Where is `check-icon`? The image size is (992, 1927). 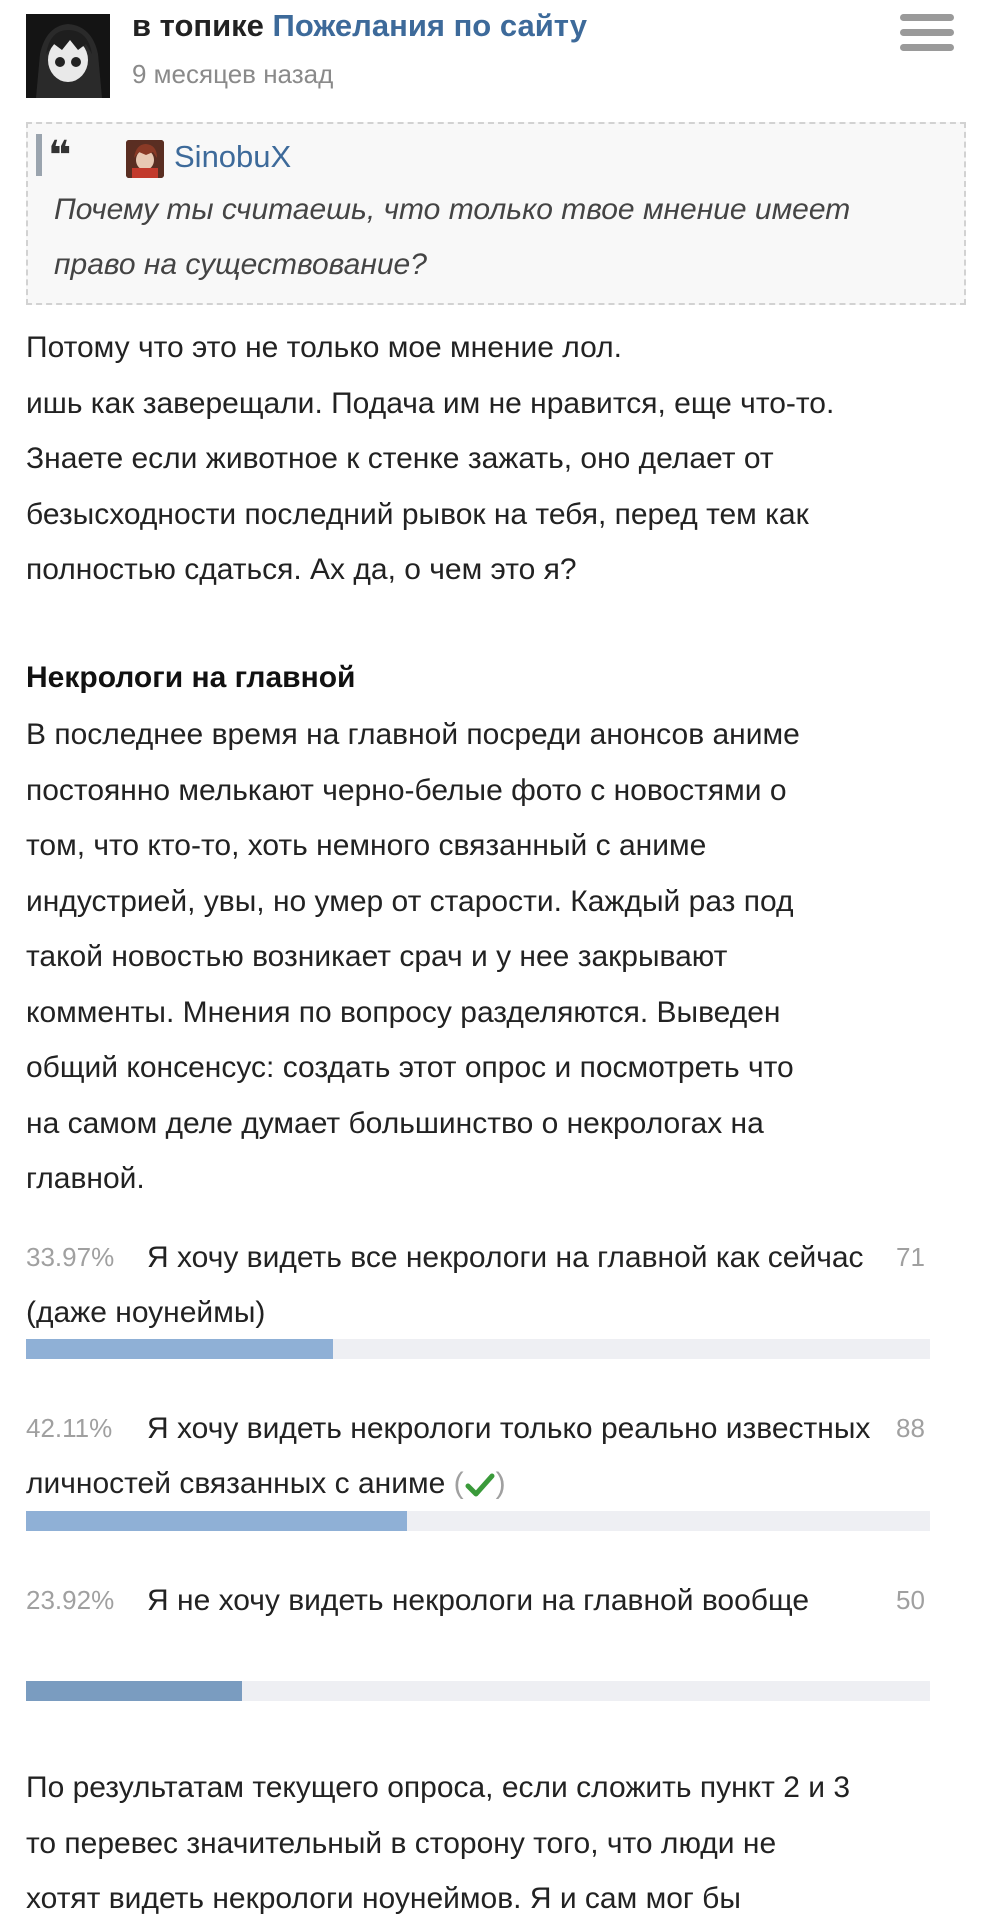 check-icon is located at coordinates (480, 1485).